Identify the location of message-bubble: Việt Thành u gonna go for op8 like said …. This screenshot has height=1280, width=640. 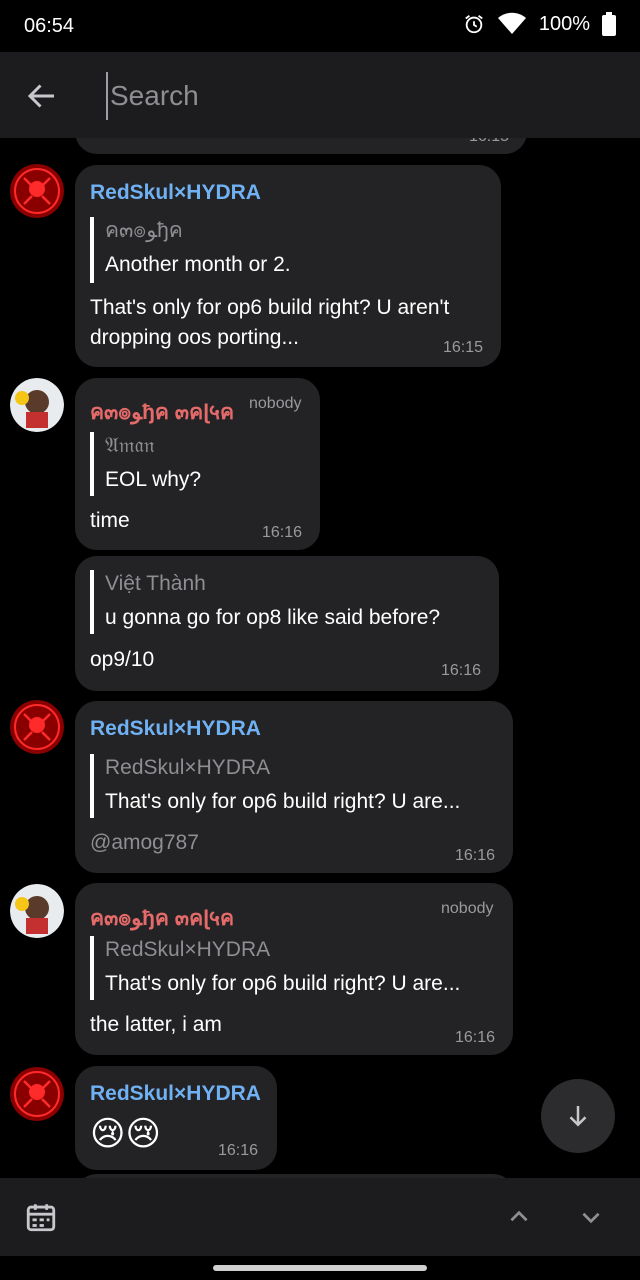
(287, 623).